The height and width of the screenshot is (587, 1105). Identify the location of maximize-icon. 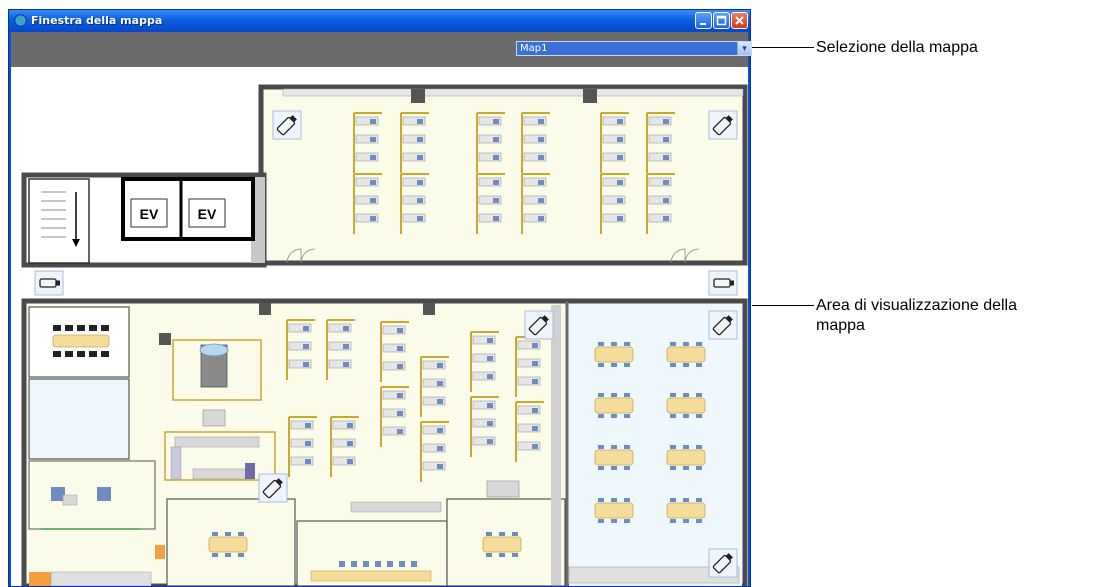
(721, 20).